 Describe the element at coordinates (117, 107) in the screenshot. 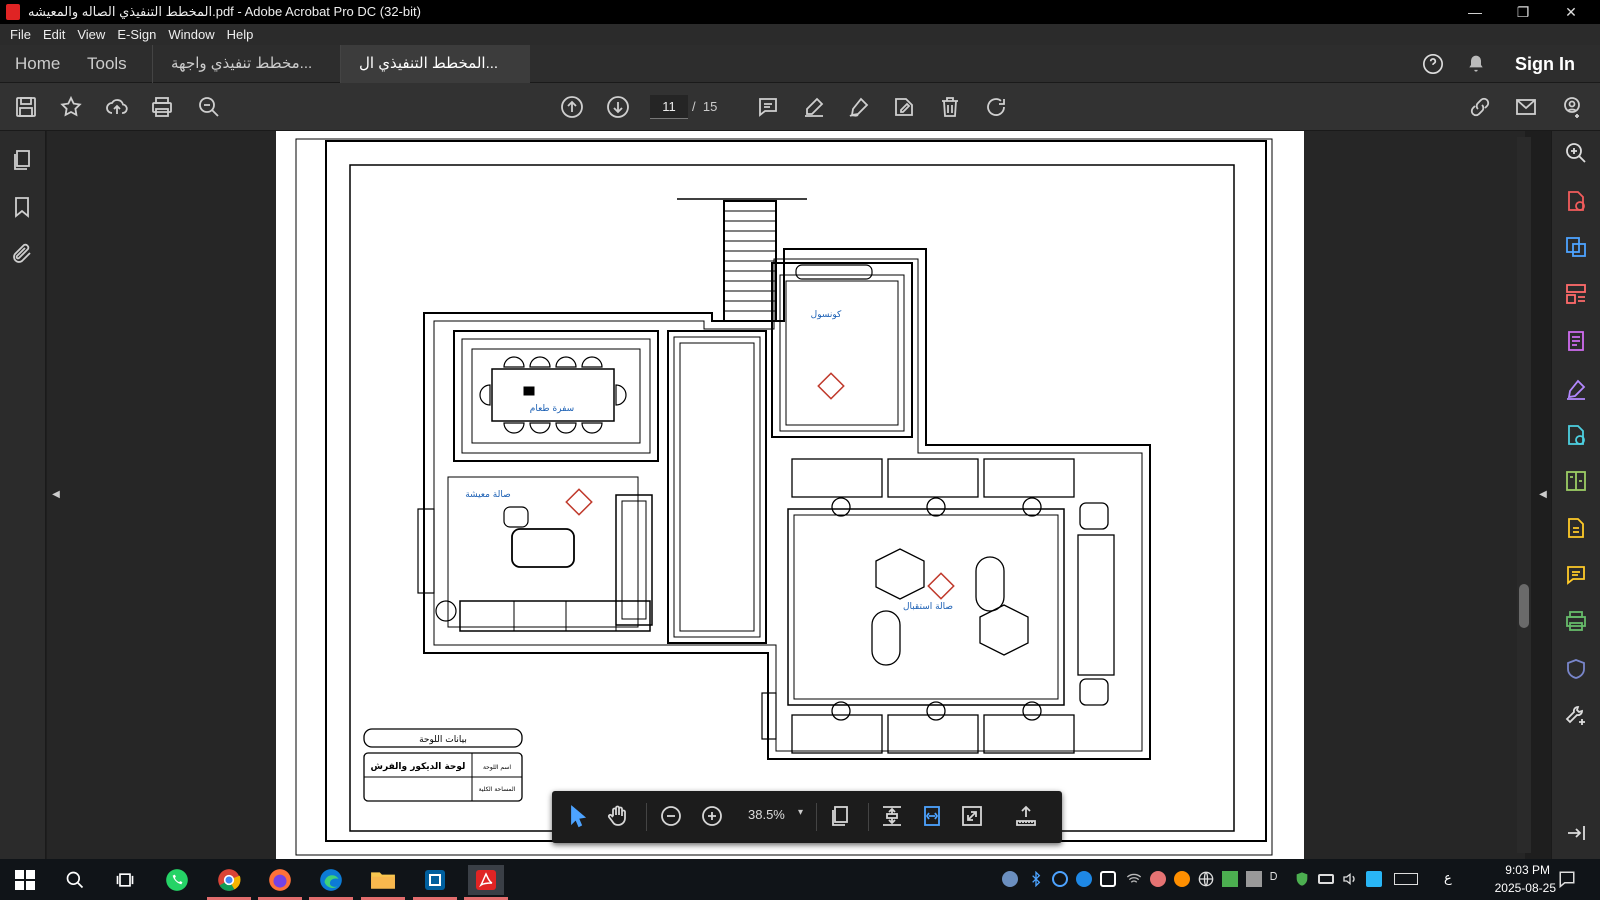

I see `cloud-upload-icon` at that location.